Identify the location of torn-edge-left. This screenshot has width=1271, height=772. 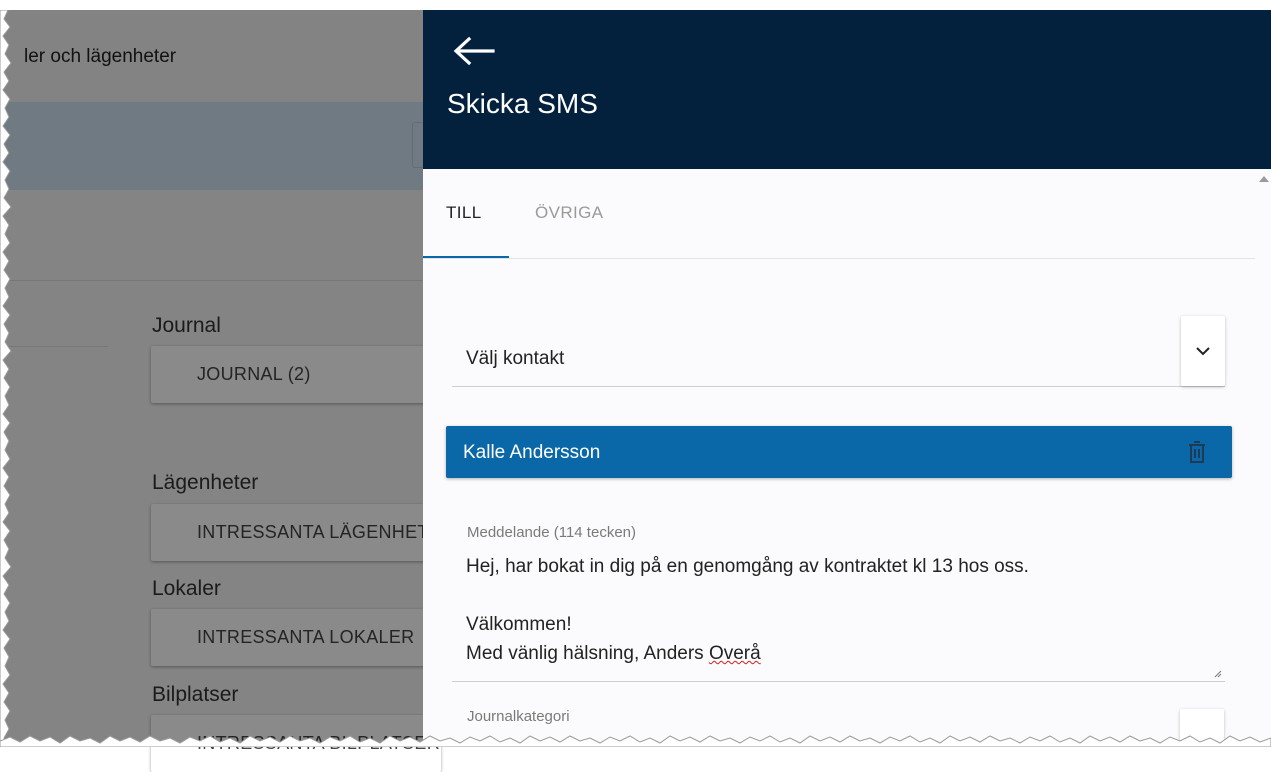
(6, 378).